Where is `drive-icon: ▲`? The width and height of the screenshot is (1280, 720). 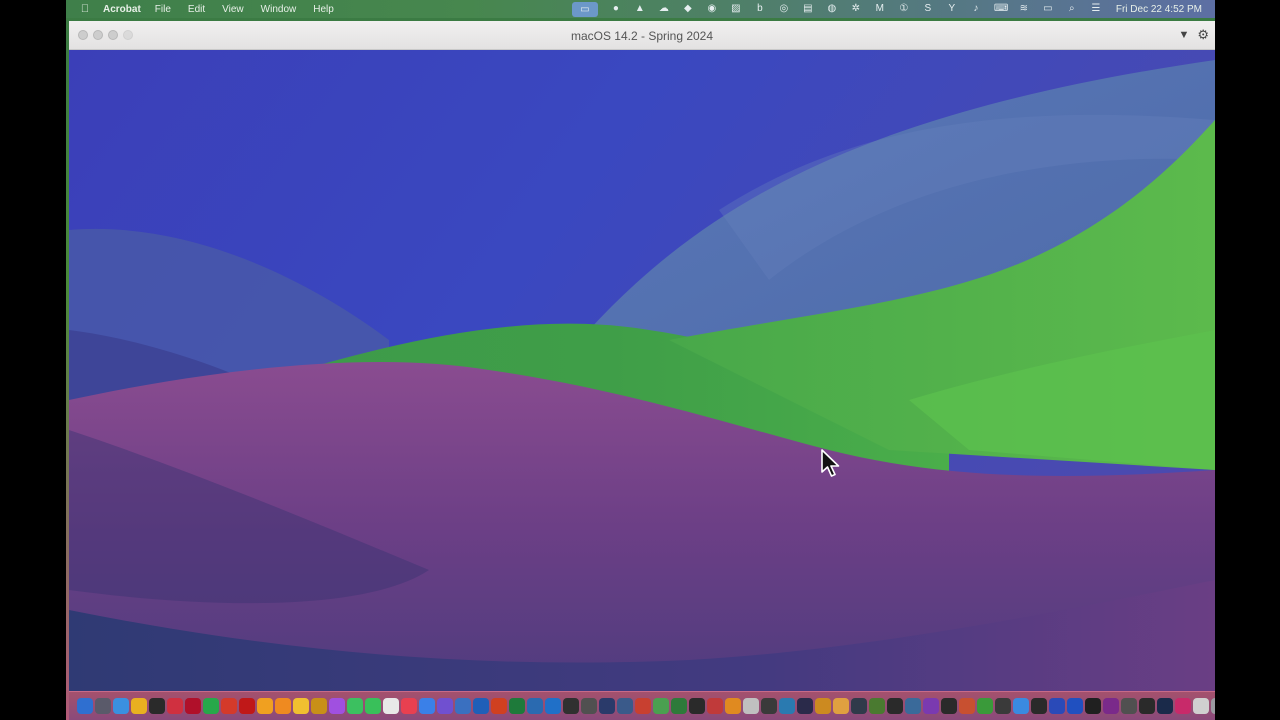
drive-icon: ▲ is located at coordinates (640, 9).